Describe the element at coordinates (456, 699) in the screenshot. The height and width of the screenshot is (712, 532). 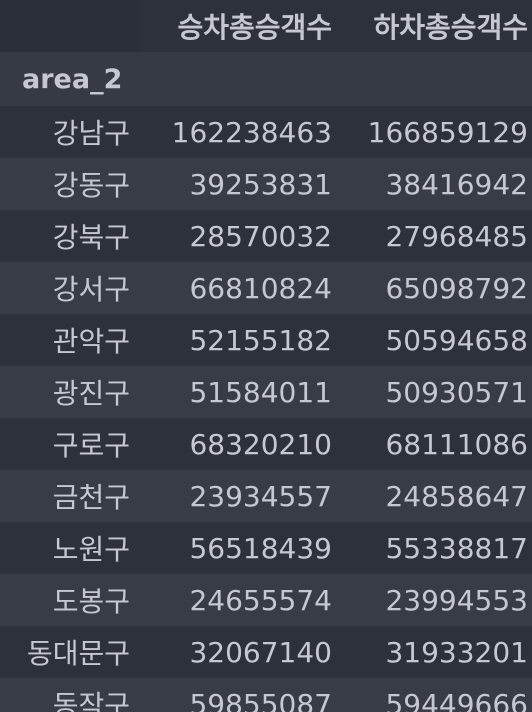
I see `alighting-cell: 59449666` at that location.